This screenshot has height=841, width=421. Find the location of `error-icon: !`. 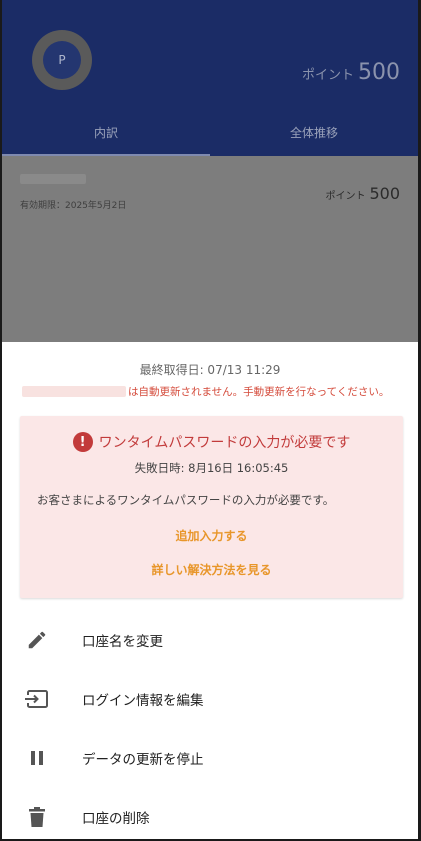

error-icon: ! is located at coordinates (82, 442).